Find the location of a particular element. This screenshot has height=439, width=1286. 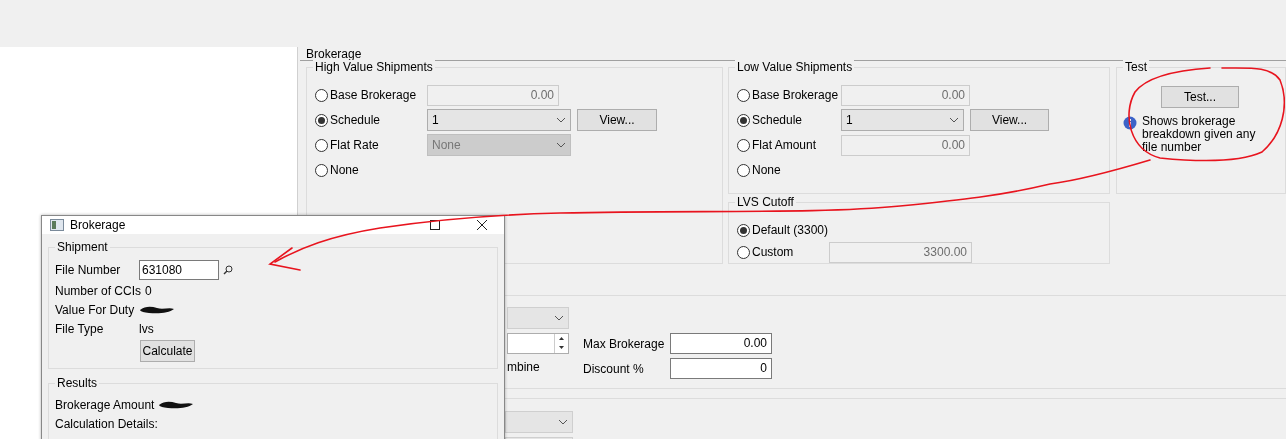

field-label: Calculation Details: is located at coordinates (107, 424).